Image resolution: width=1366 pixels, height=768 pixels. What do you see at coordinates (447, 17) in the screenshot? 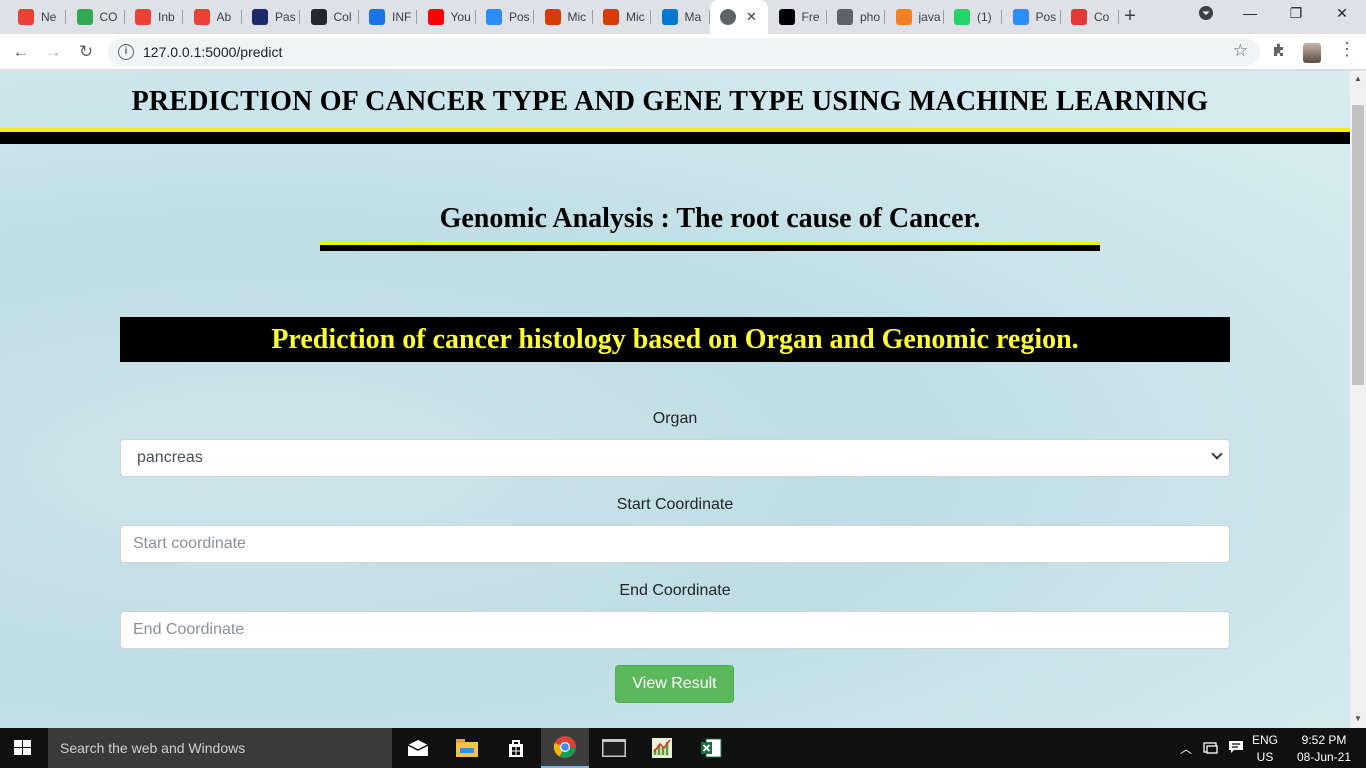
I see `browser-tab: You` at bounding box center [447, 17].